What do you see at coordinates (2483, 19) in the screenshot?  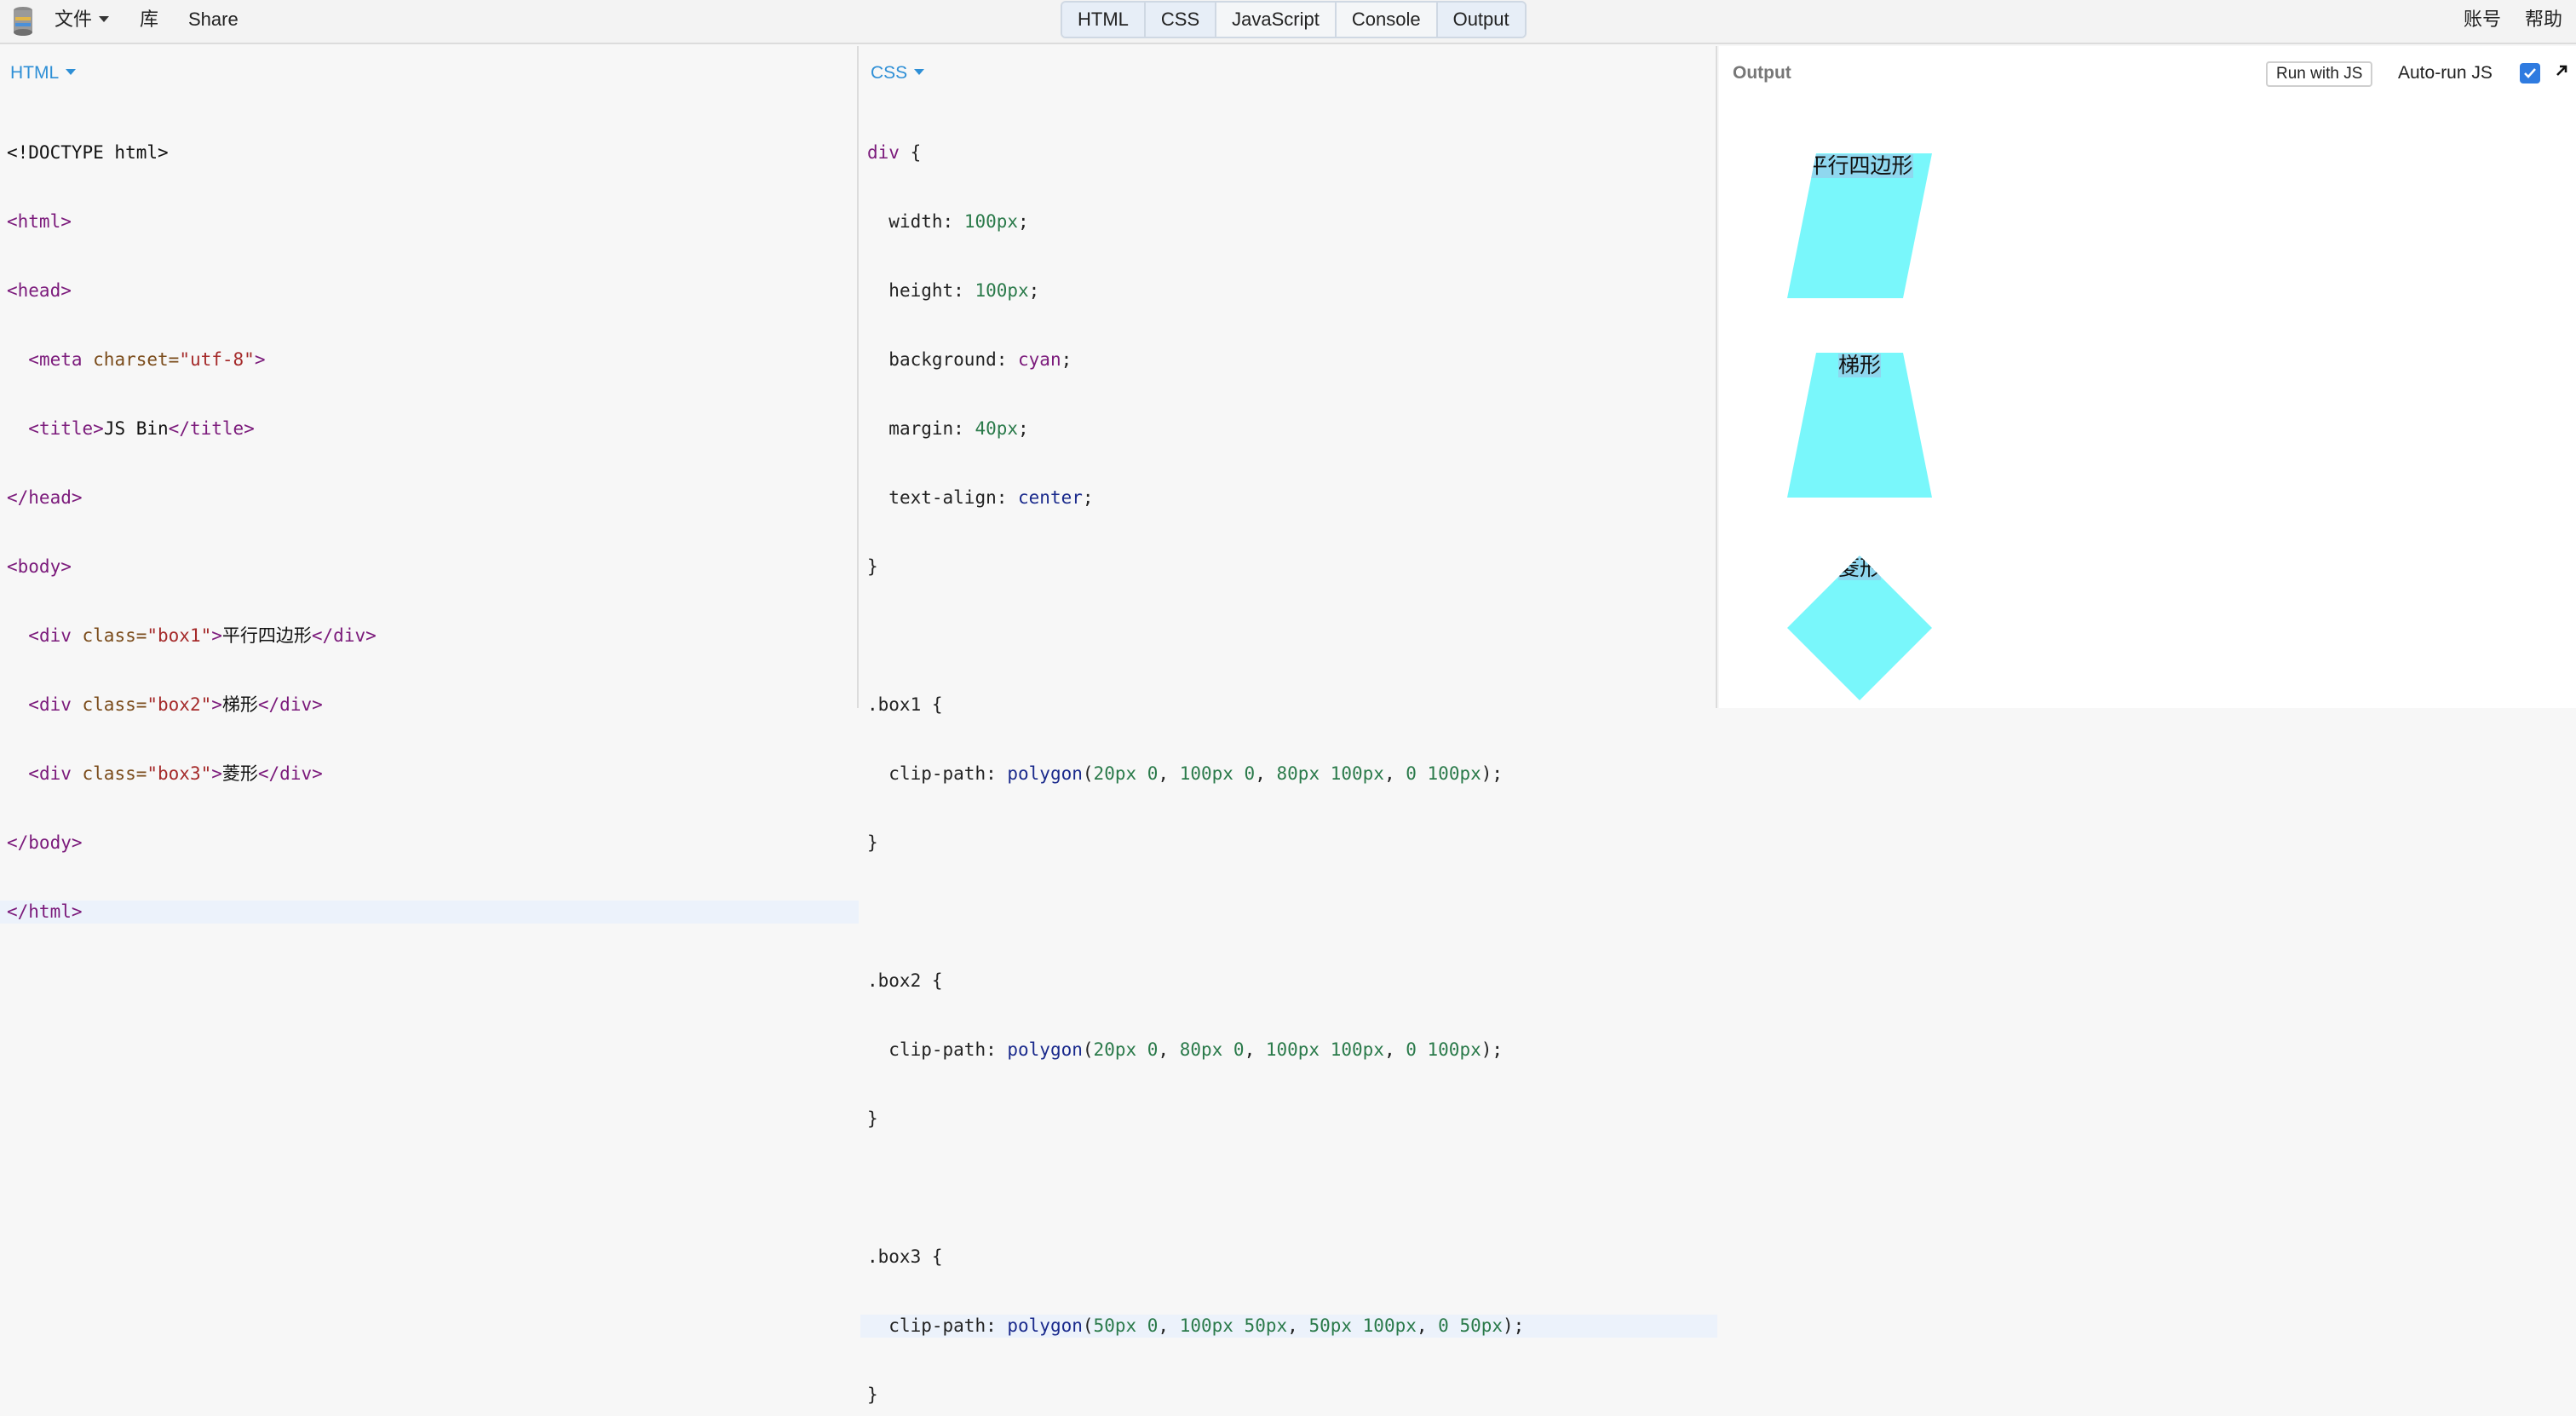 I see `account-menu: 账号` at bounding box center [2483, 19].